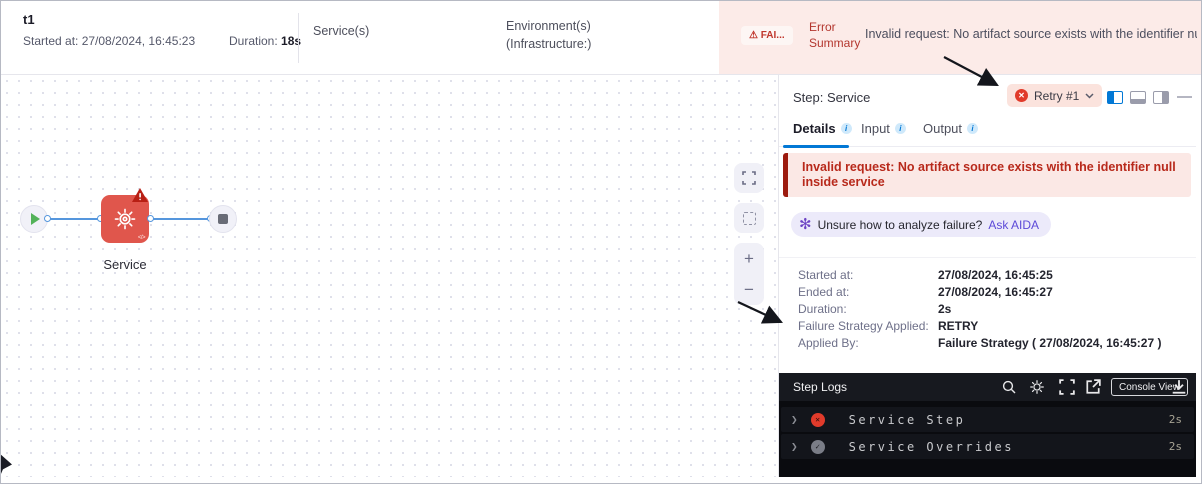  I want to click on ask-aida-link: Ask AIDA, so click(1013, 225).